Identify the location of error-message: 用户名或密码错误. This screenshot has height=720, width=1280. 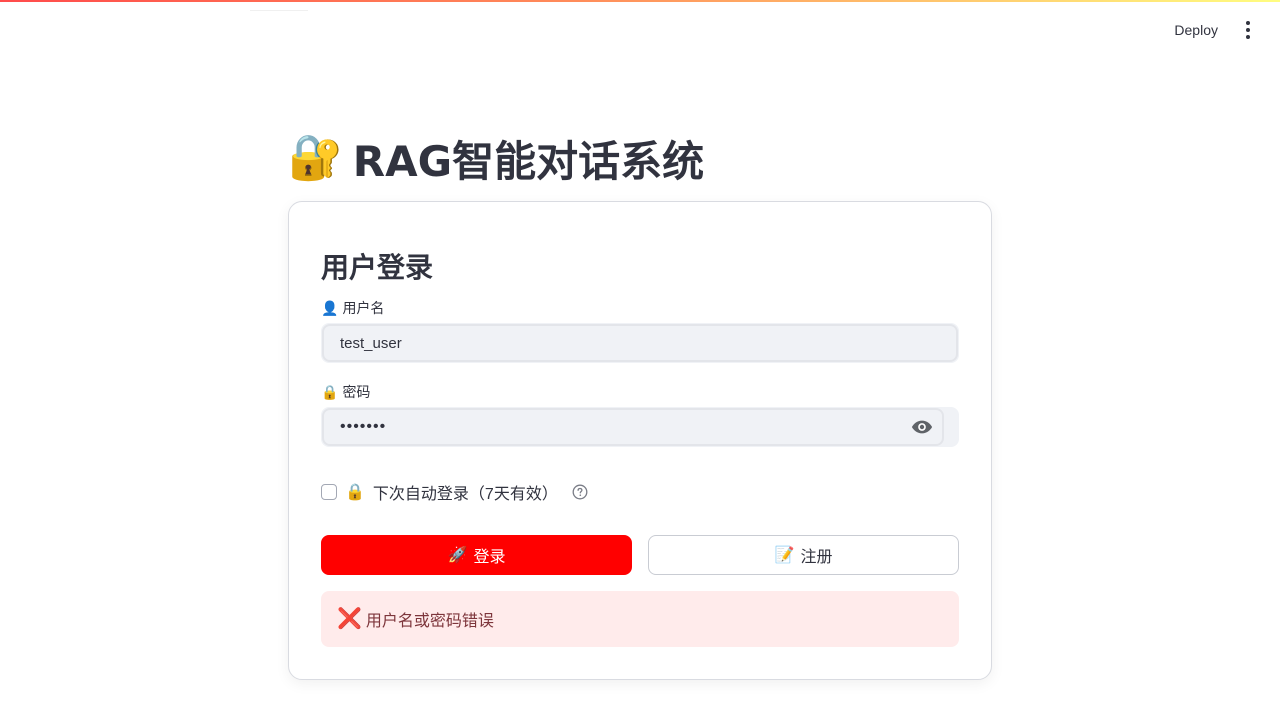
(429, 621).